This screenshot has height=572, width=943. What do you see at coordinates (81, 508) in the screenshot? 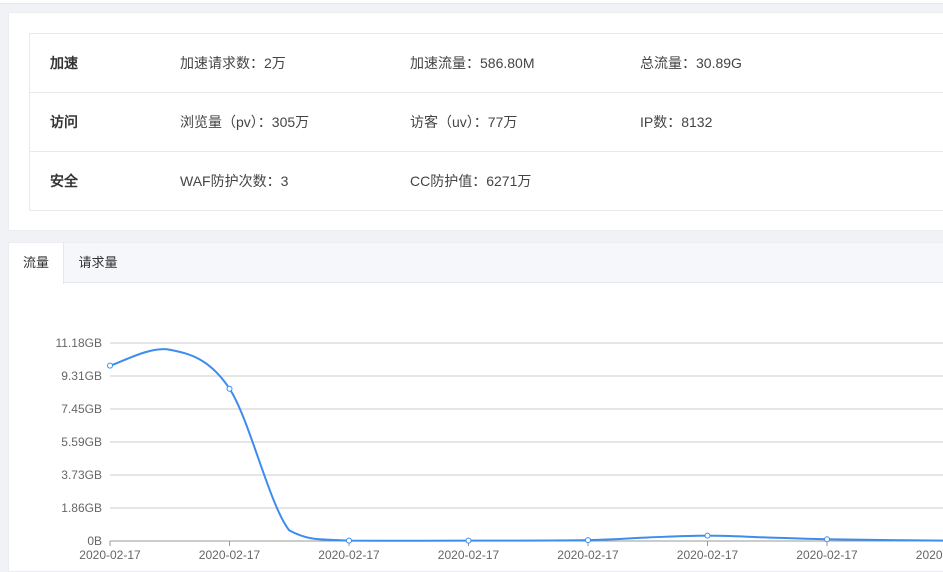
I see `y-tick-label: 1.86GB` at bounding box center [81, 508].